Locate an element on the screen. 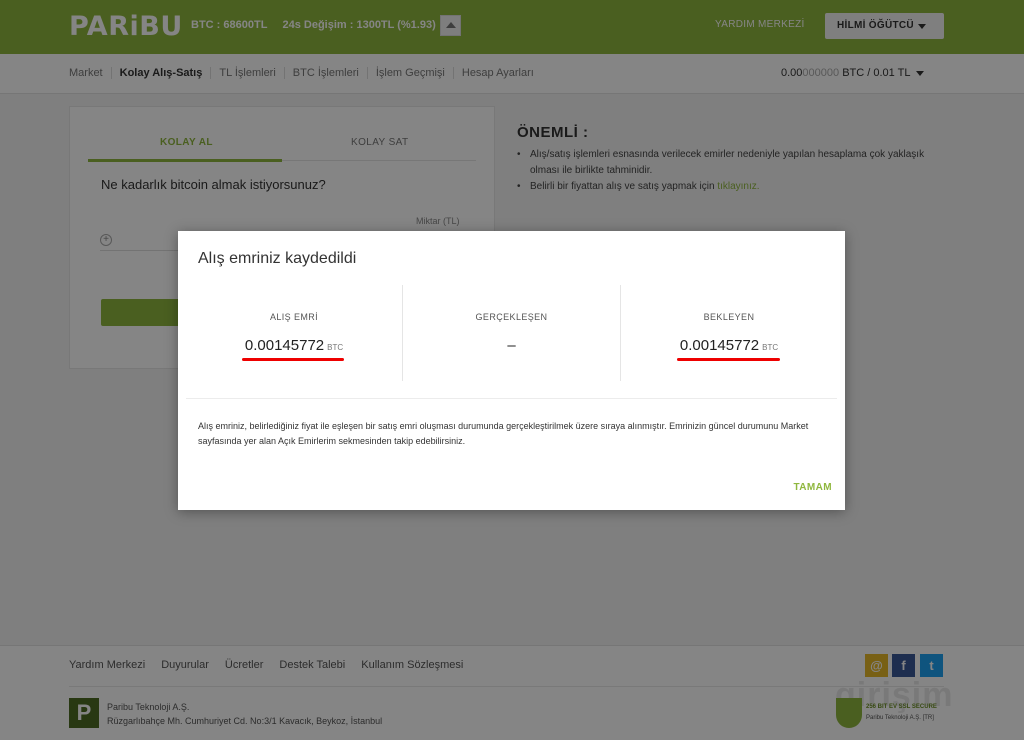  ok-button: TAMAM is located at coordinates (813, 487).